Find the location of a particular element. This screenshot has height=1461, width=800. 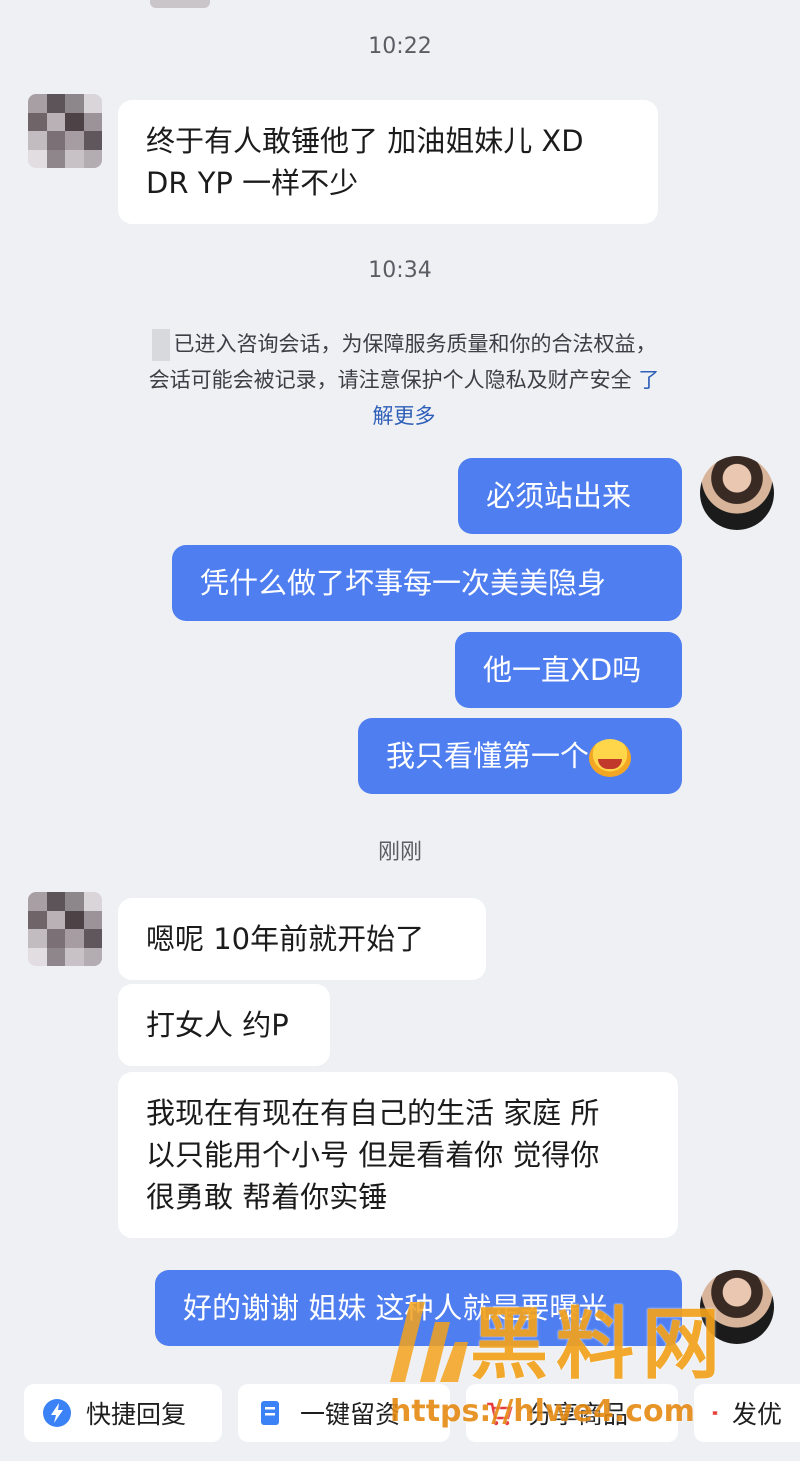

message-text: 我现在有现在有自己的生活 家庭 所 is located at coordinates (373, 1113).